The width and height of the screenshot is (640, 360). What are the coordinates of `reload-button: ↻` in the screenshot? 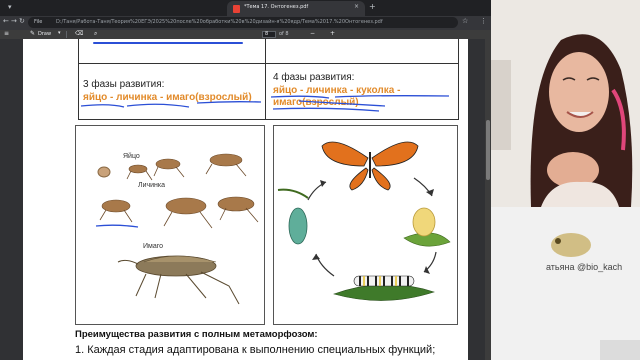 It's located at (22, 21).